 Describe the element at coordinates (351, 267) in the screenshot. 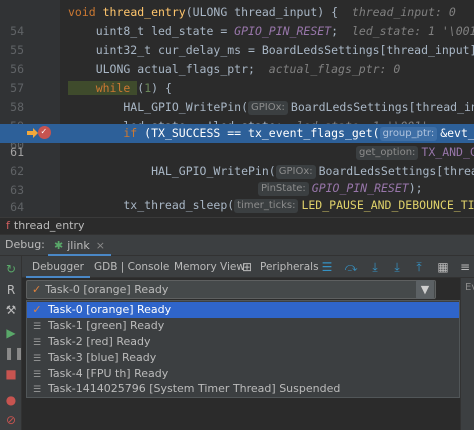

I see `step-over-icon: ⤼` at that location.